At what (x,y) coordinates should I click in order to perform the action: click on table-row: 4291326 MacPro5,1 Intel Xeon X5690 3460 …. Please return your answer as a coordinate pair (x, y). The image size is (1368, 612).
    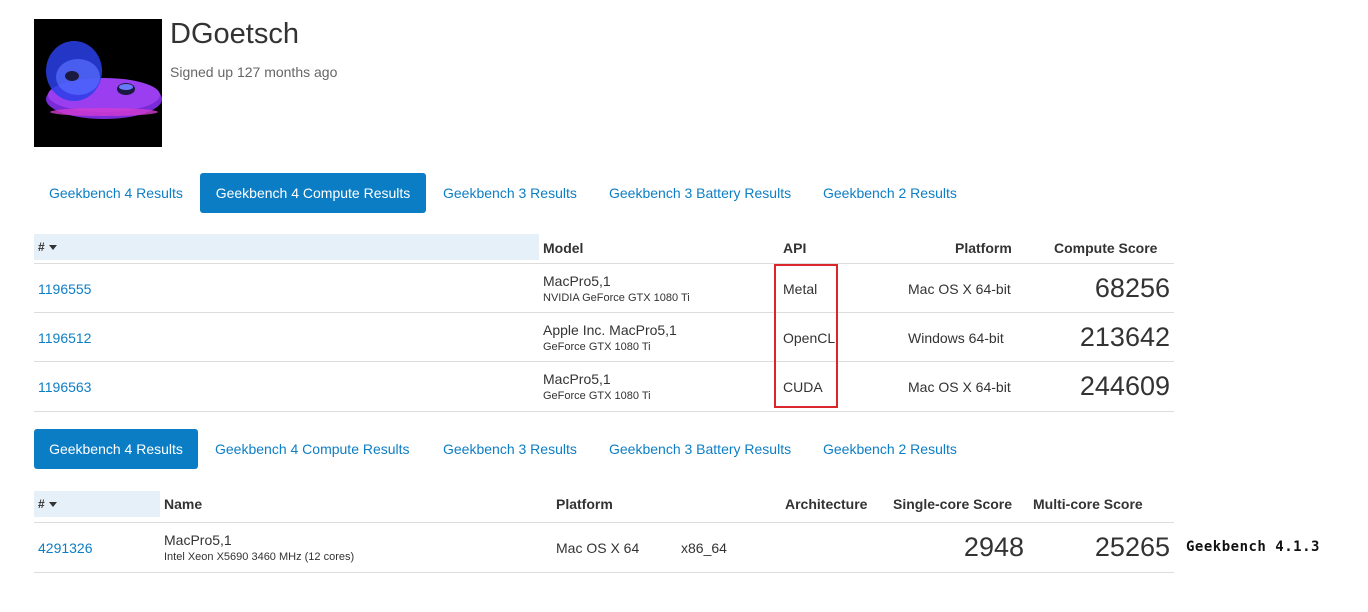
    Looking at the image, I should click on (604, 547).